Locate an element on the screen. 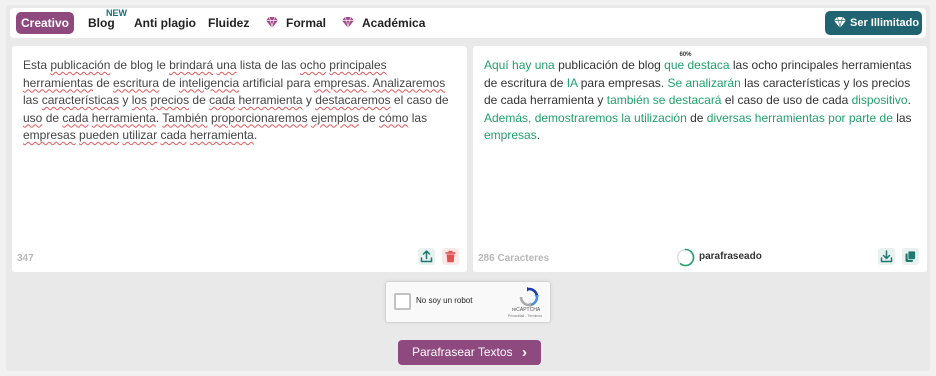 Image resolution: width=936 pixels, height=376 pixels. changed-phrase: IA is located at coordinates (572, 83).